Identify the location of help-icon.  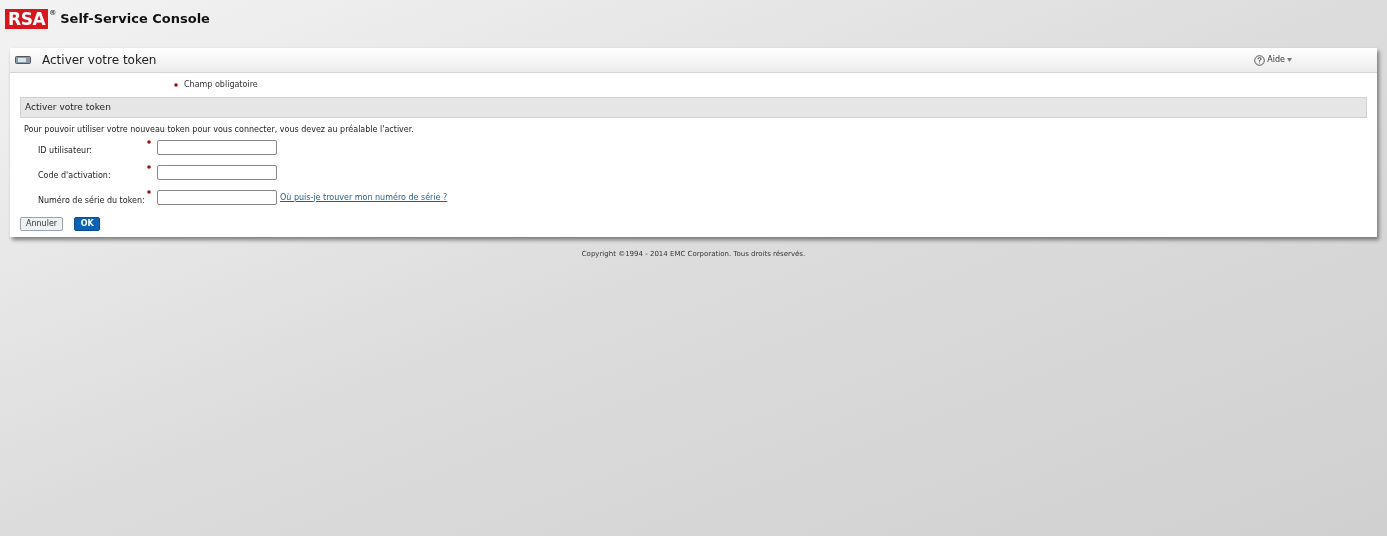
(1260, 60).